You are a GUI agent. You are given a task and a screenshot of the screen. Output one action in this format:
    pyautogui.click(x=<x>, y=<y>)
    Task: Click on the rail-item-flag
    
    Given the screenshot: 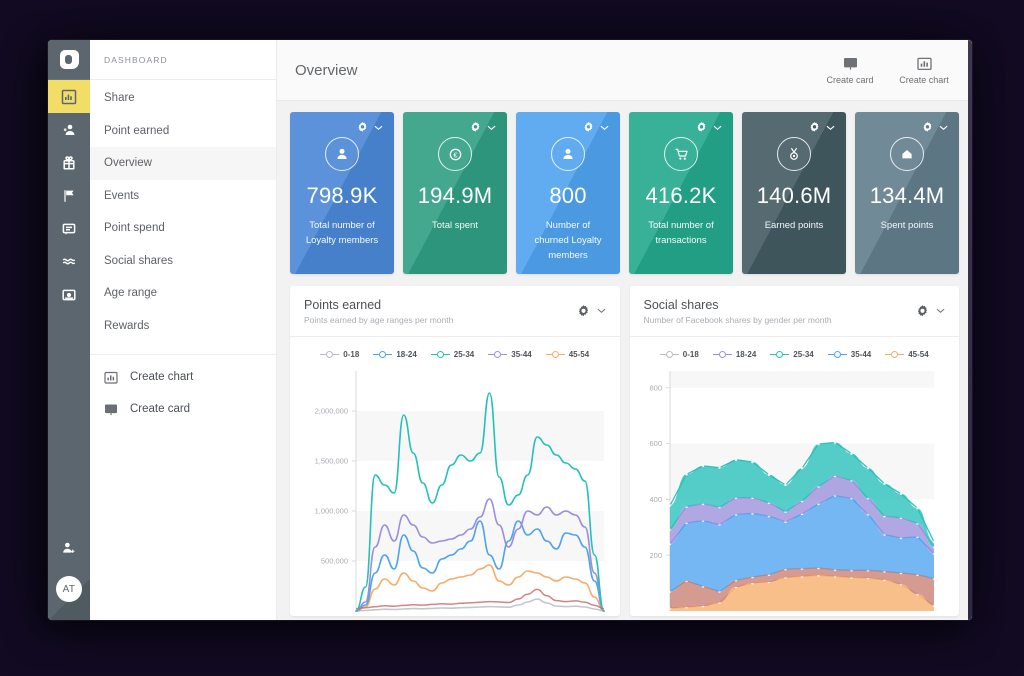 What is the action you would take?
    pyautogui.click(x=69, y=195)
    